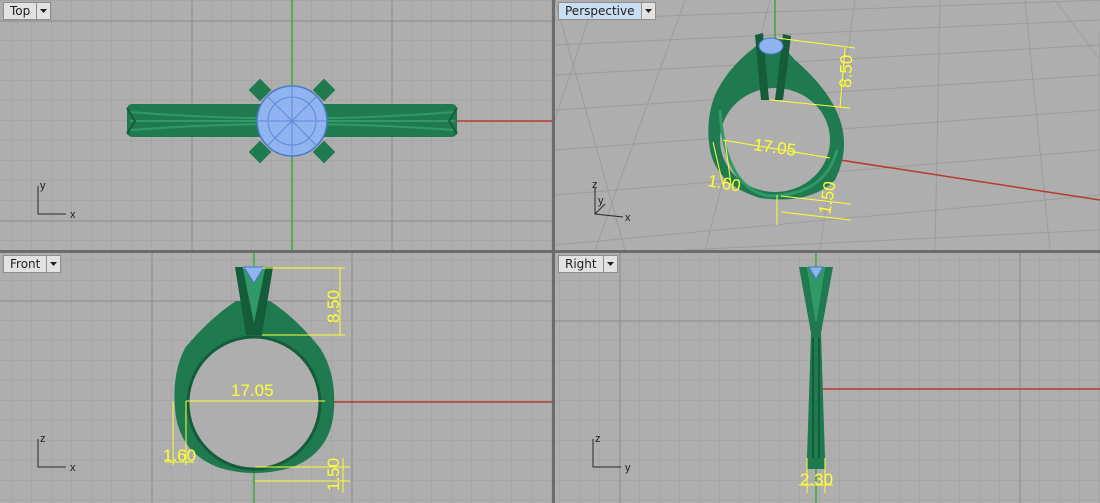  What do you see at coordinates (333, 474) in the screenshot?
I see `dim-thickness: 1.50` at bounding box center [333, 474].